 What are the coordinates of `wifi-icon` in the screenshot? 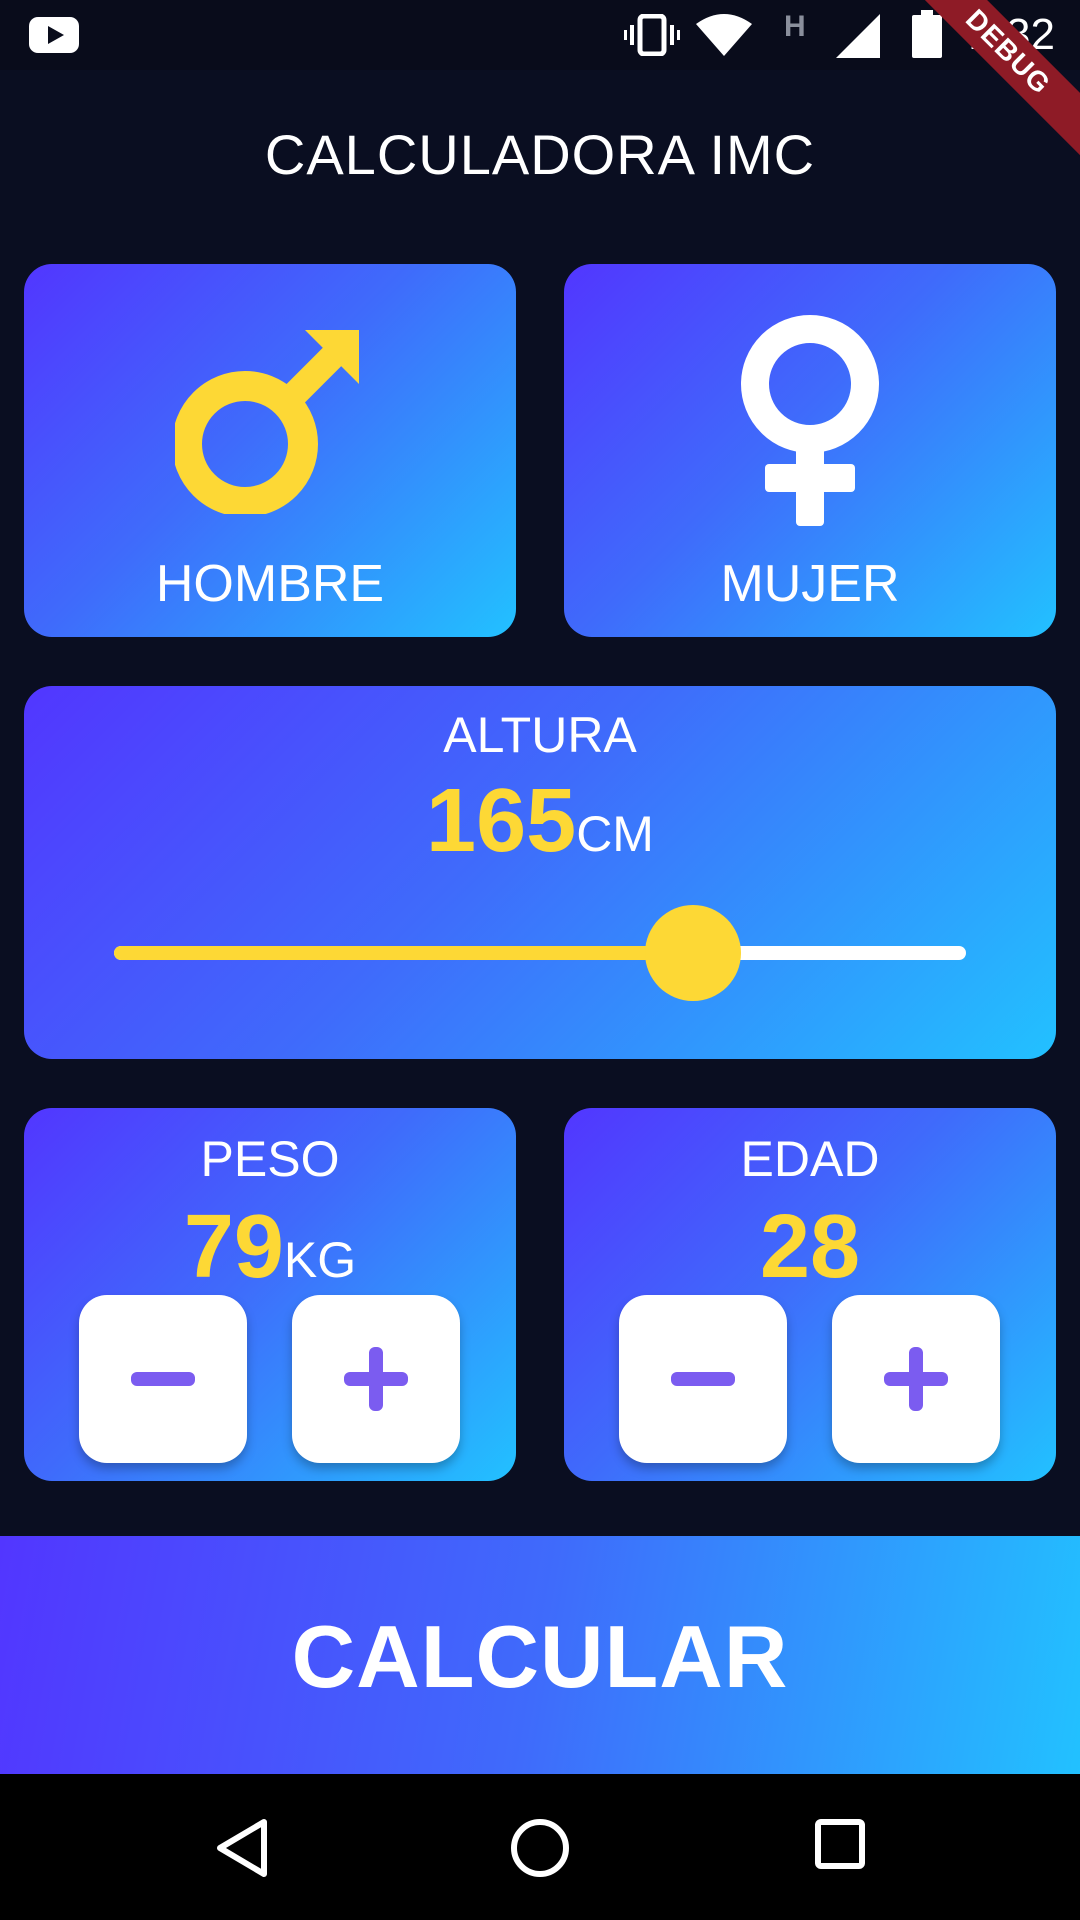 It's located at (724, 35).